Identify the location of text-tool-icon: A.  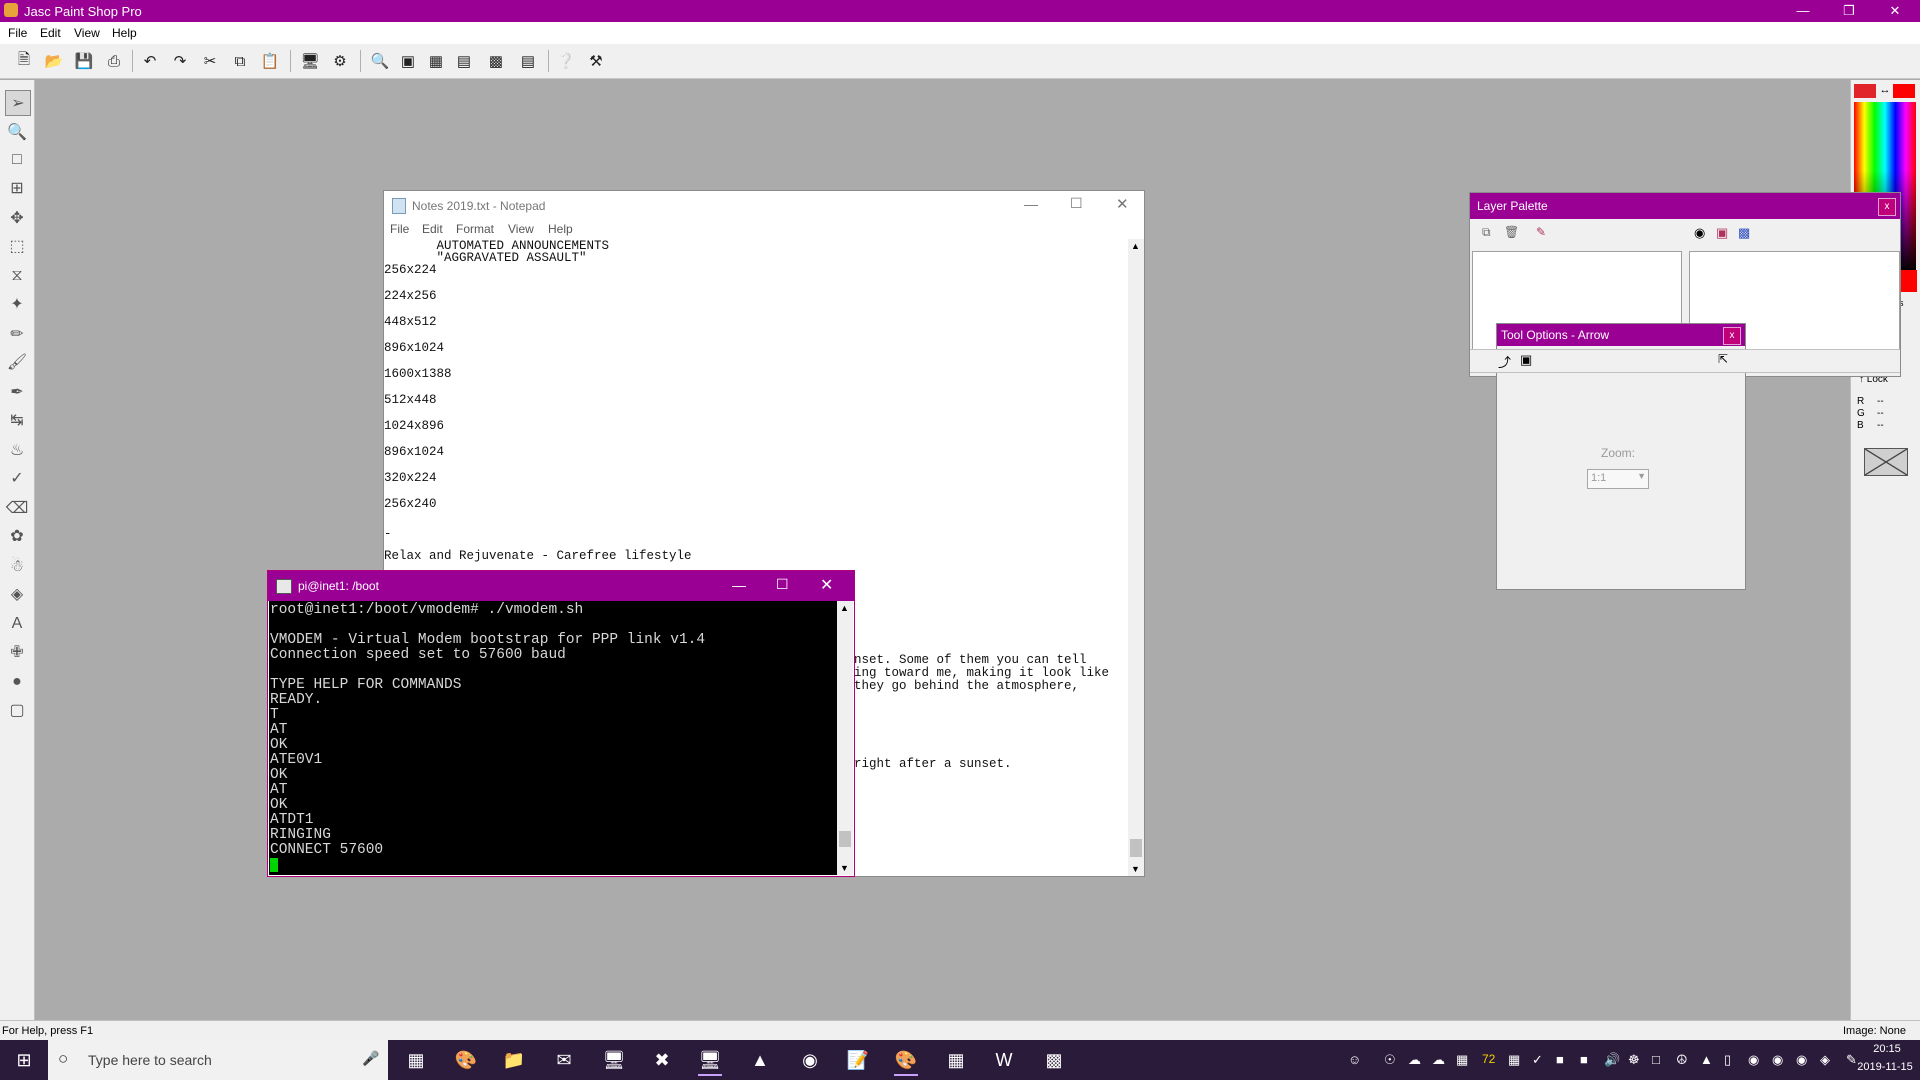
(17, 624).